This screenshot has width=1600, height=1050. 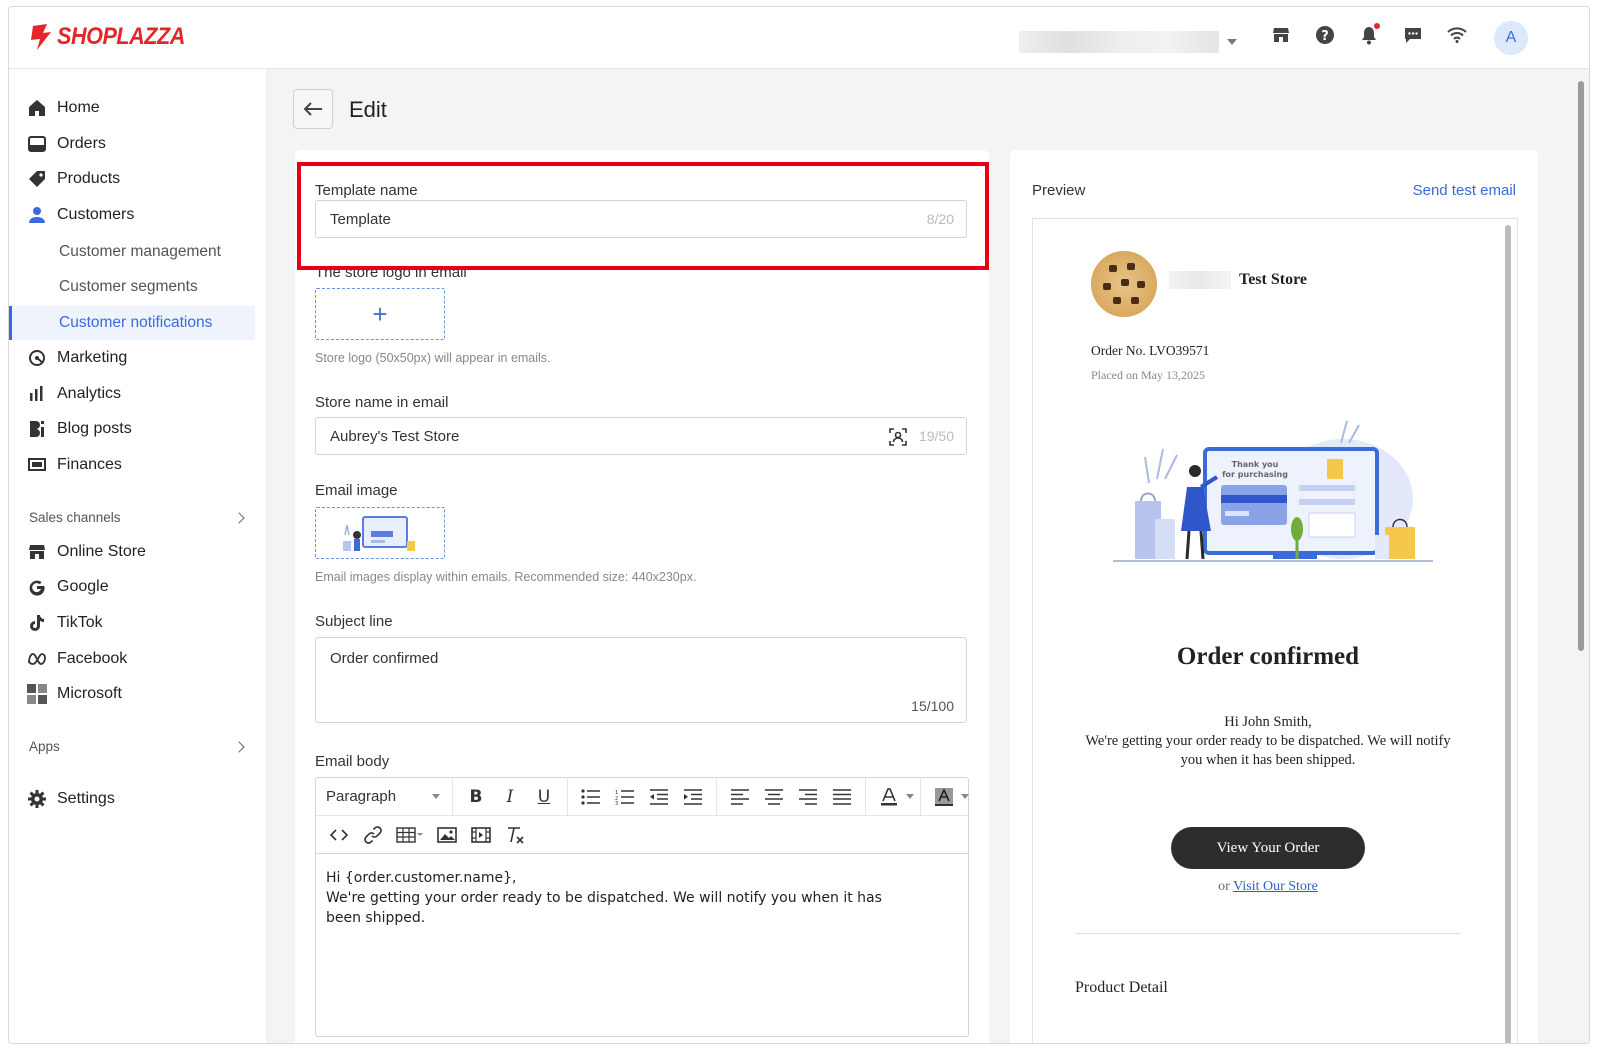 What do you see at coordinates (510, 797) in the screenshot?
I see `italic-icon: I` at bounding box center [510, 797].